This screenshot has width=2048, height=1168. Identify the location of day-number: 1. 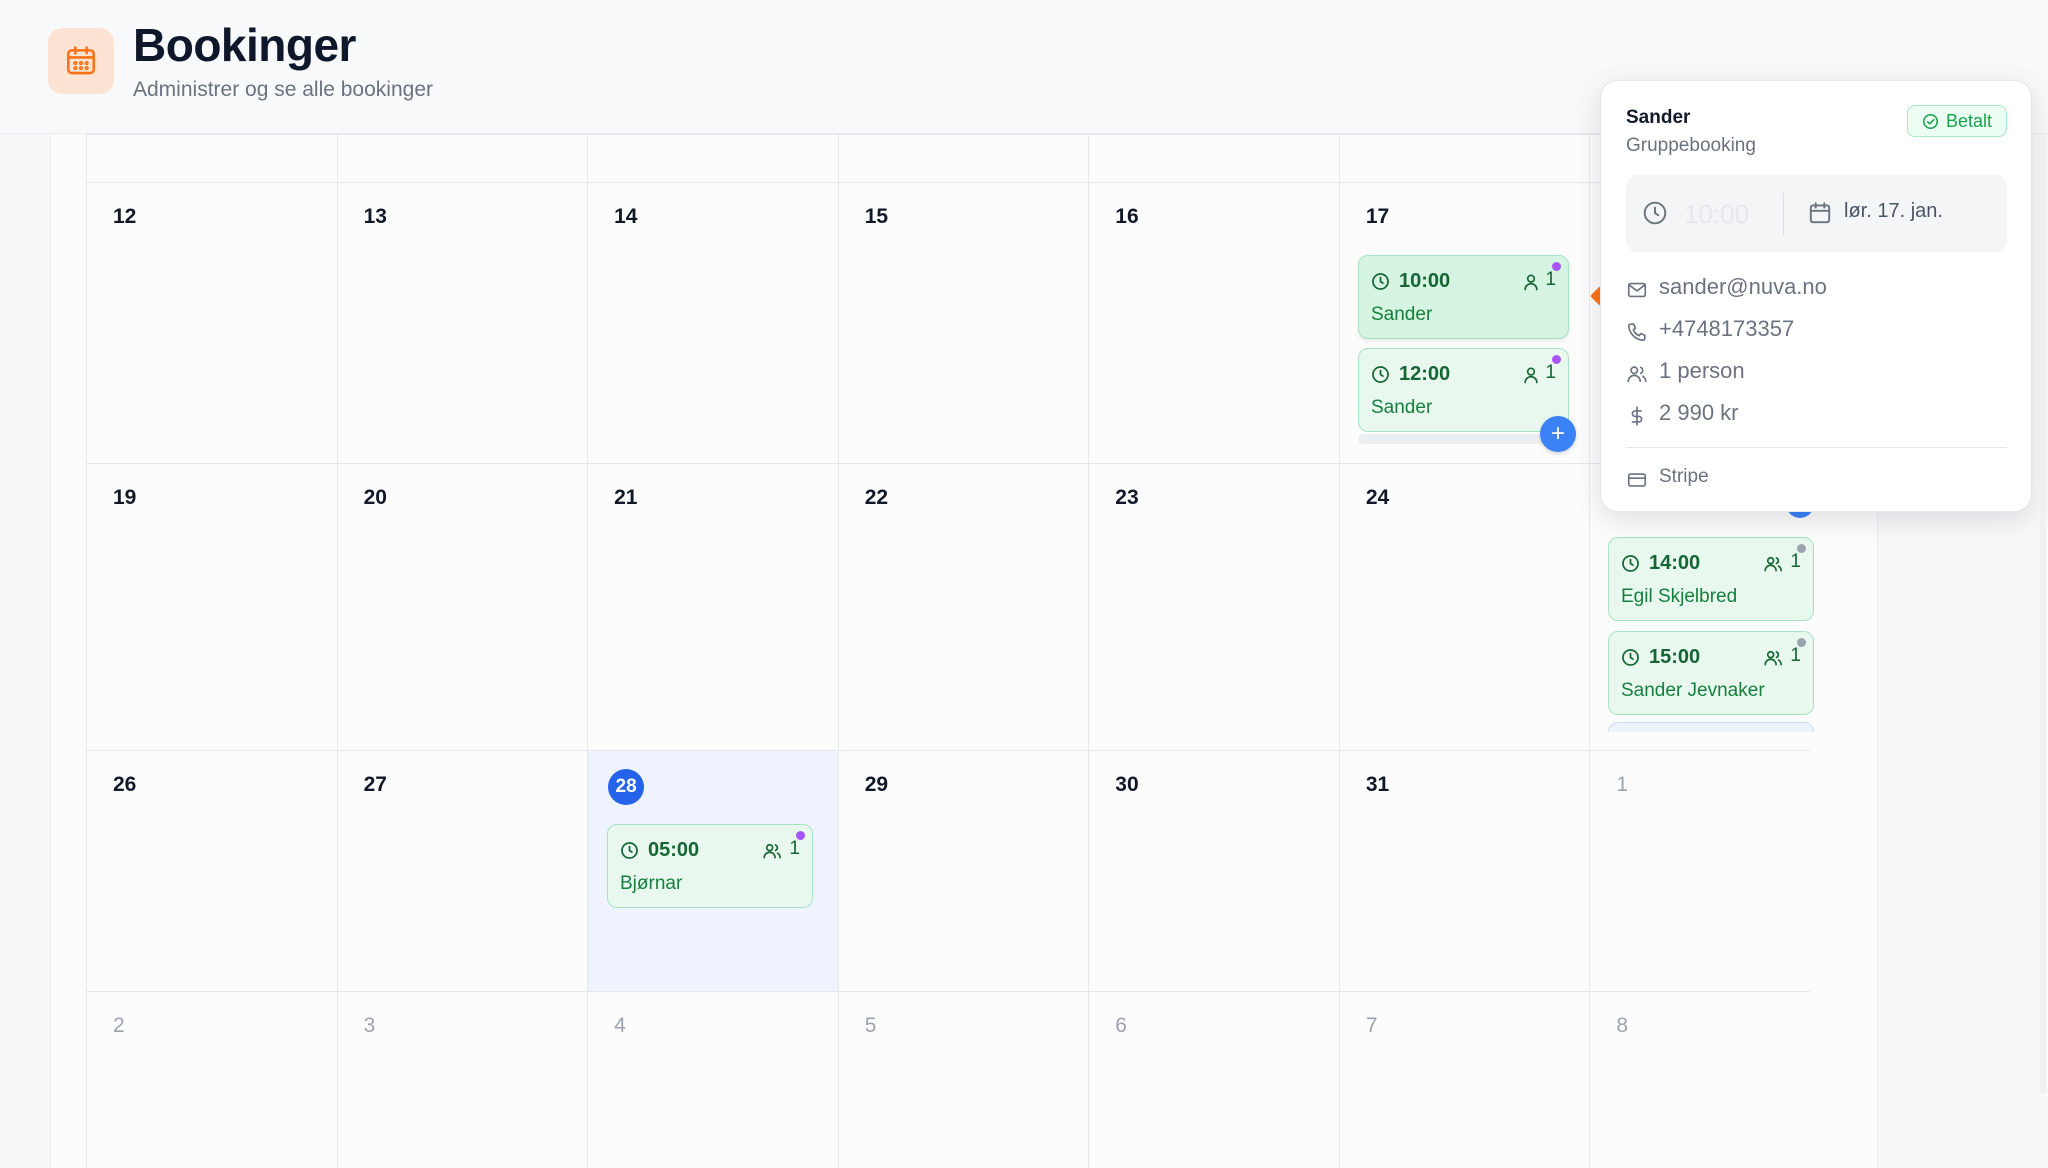
(1622, 784).